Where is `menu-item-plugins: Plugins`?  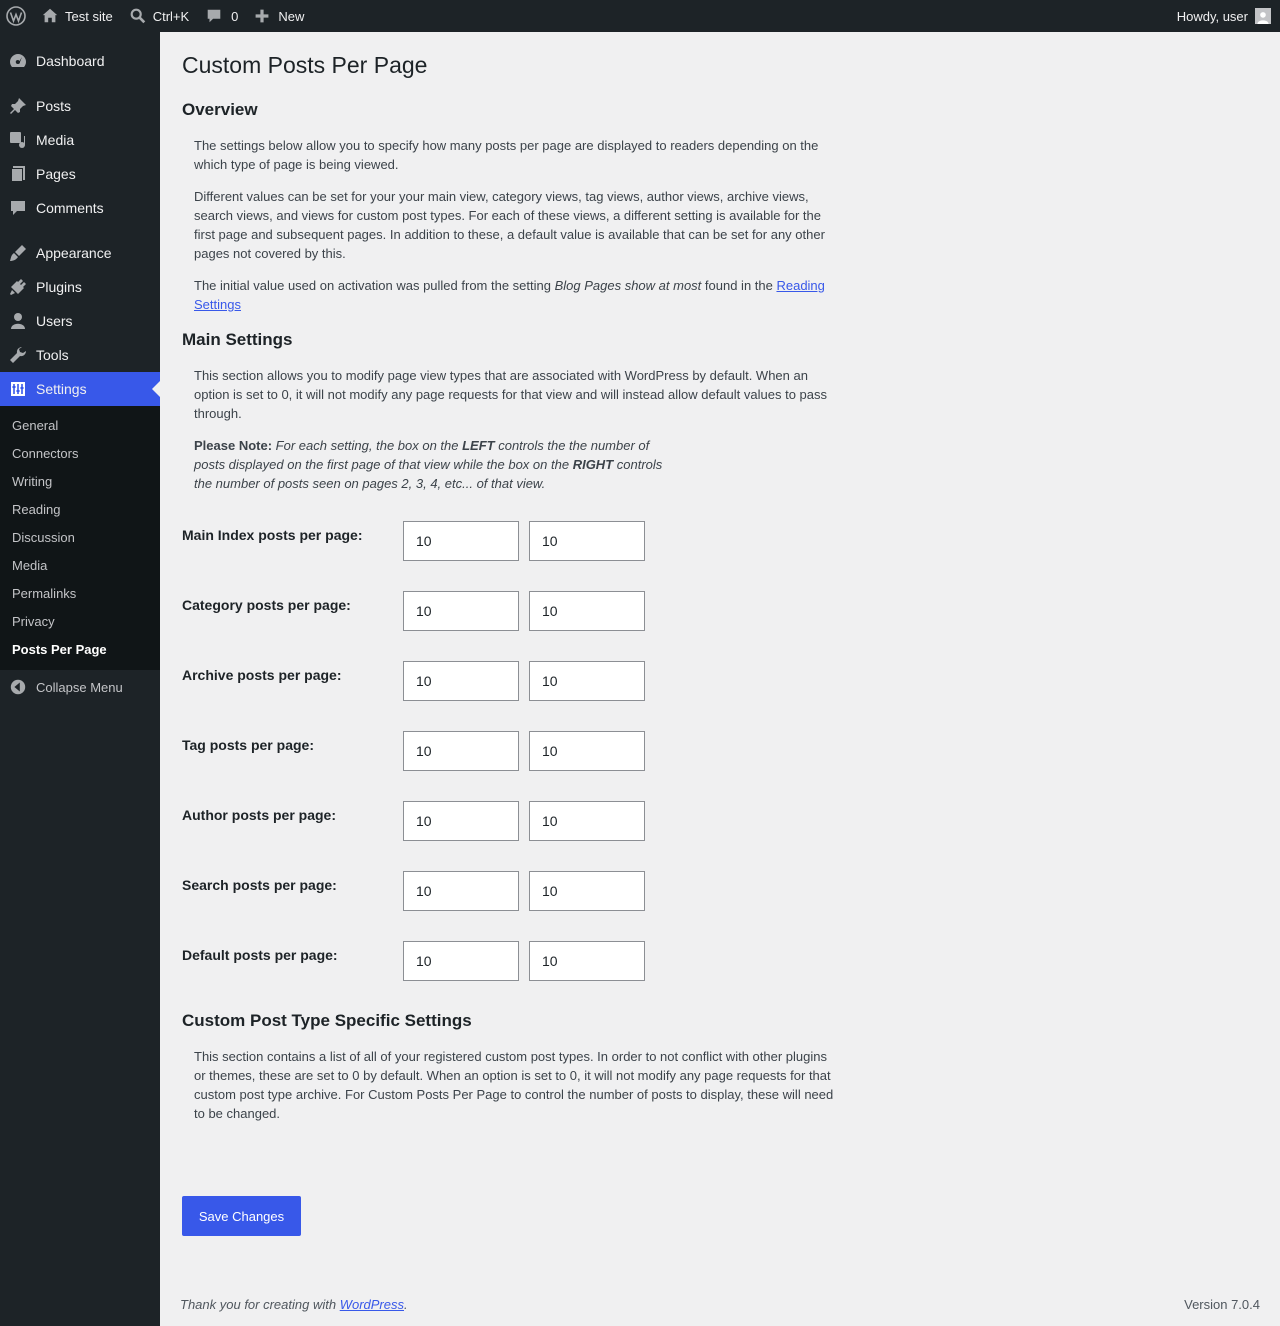 menu-item-plugins: Plugins is located at coordinates (80, 287).